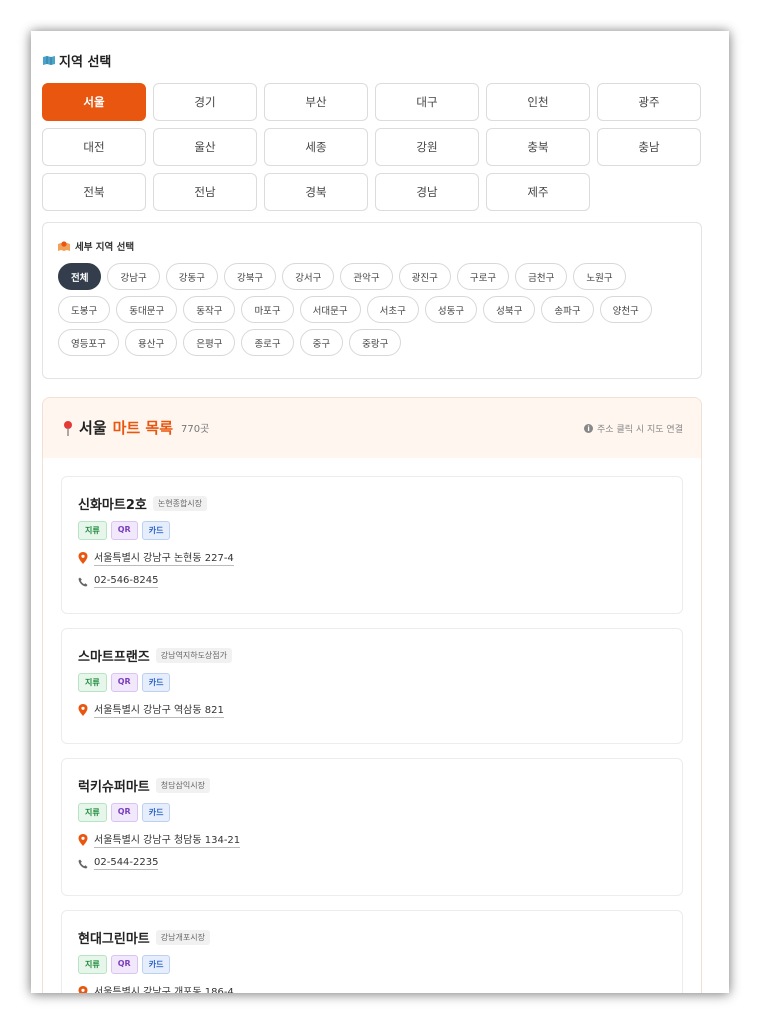  What do you see at coordinates (372, 147) in the screenshot?
I see `region-grid: 서울 경기 부산 대구 인천 광주대전 울산 세종 강원 충북 충남전북 전남 경북 경남 제주` at bounding box center [372, 147].